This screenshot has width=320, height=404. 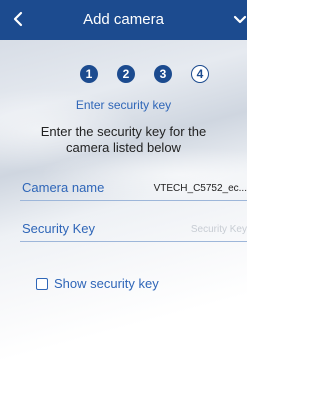 I want to click on camera-name-label: Camera name, so click(x=63, y=187).